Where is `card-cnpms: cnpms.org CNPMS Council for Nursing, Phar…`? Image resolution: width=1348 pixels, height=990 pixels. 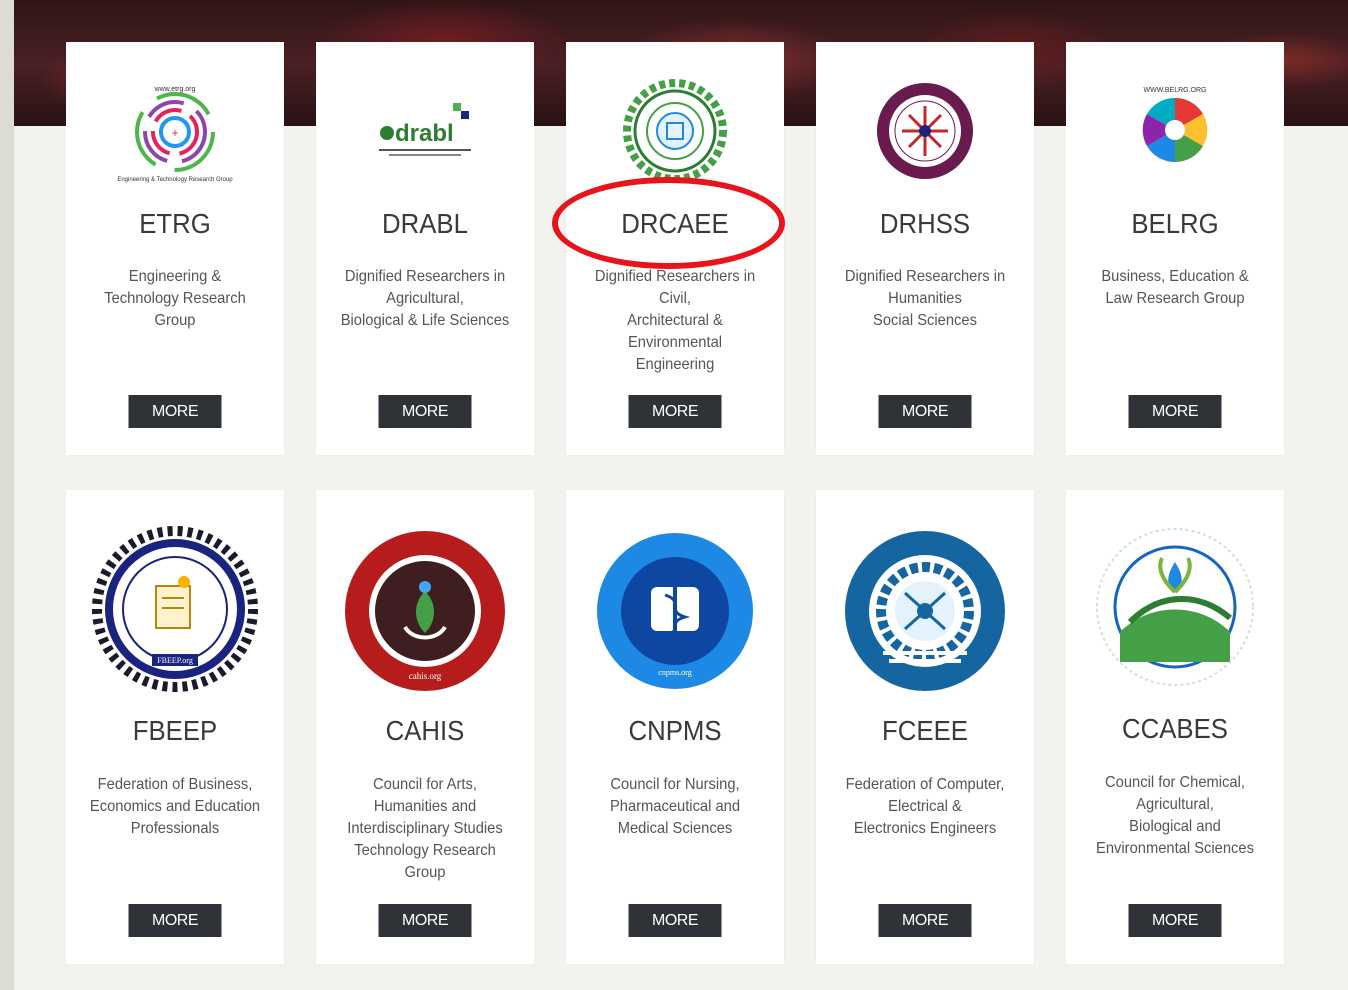
card-cnpms: cnpms.org CNPMS Council for Nursing, Phar… is located at coordinates (675, 727).